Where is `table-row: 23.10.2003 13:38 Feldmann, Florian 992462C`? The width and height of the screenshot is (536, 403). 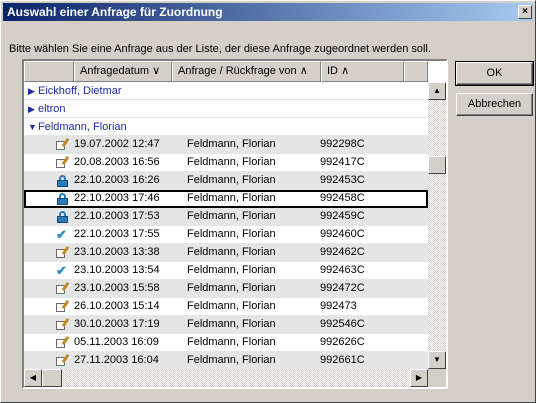 table-row: 23.10.2003 13:38 Feldmann, Florian 992462C is located at coordinates (226, 253).